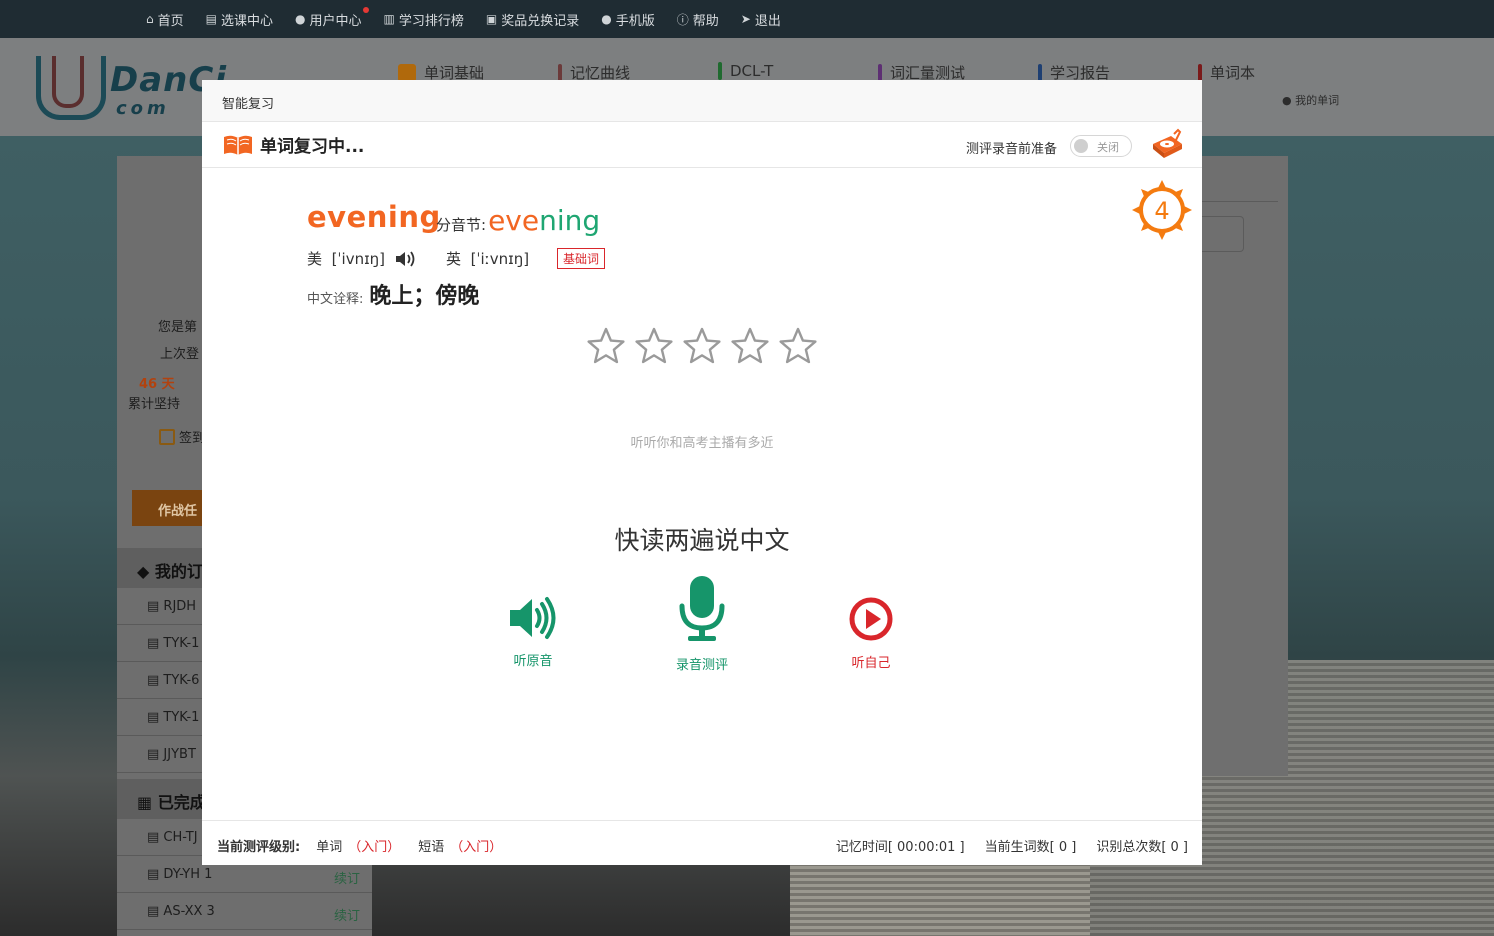 The height and width of the screenshot is (936, 1494). I want to click on prep-toggle: 关闭, so click(1101, 146).